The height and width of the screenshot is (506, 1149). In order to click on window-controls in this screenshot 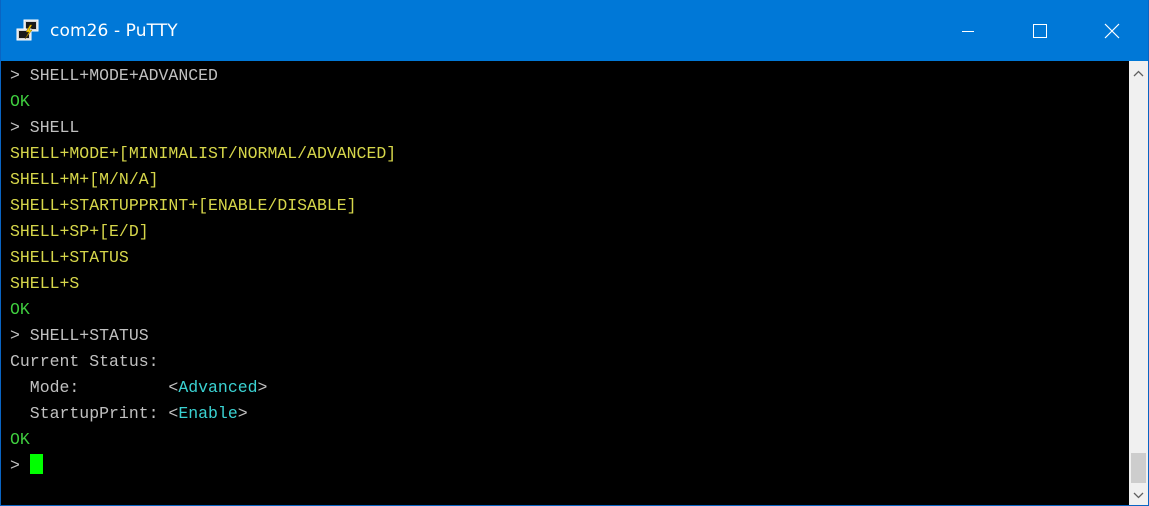, I will do `click(1040, 30)`.